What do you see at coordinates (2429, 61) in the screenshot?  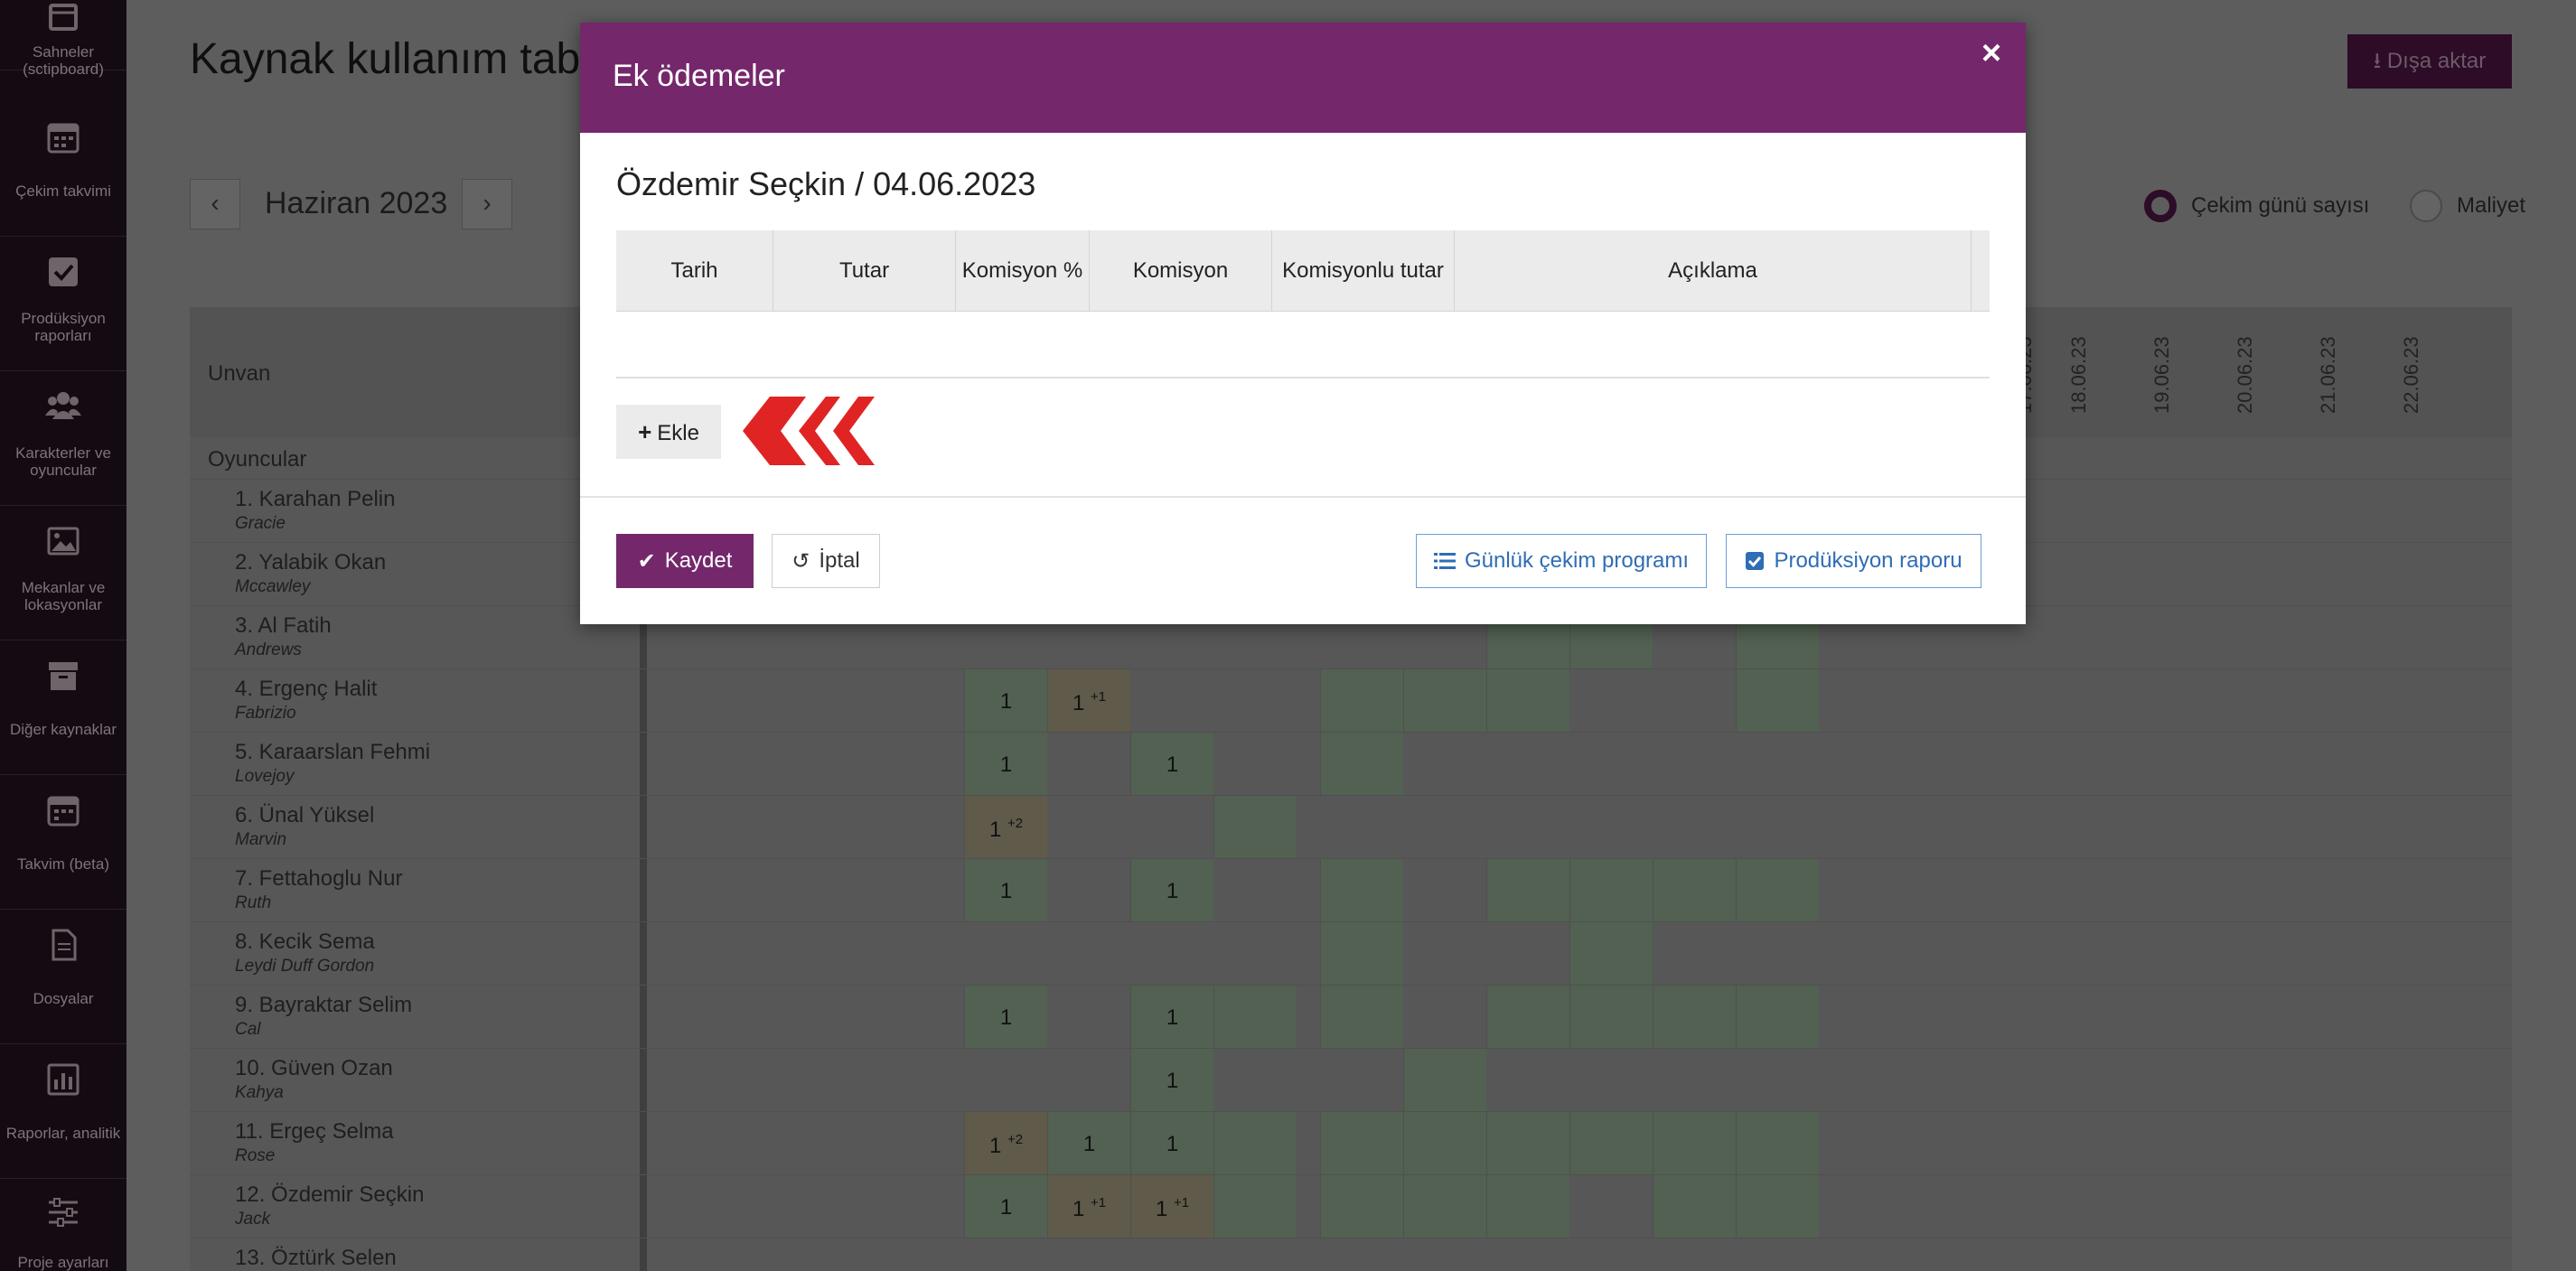 I see `export-button: ⭳ Dışa aktar` at bounding box center [2429, 61].